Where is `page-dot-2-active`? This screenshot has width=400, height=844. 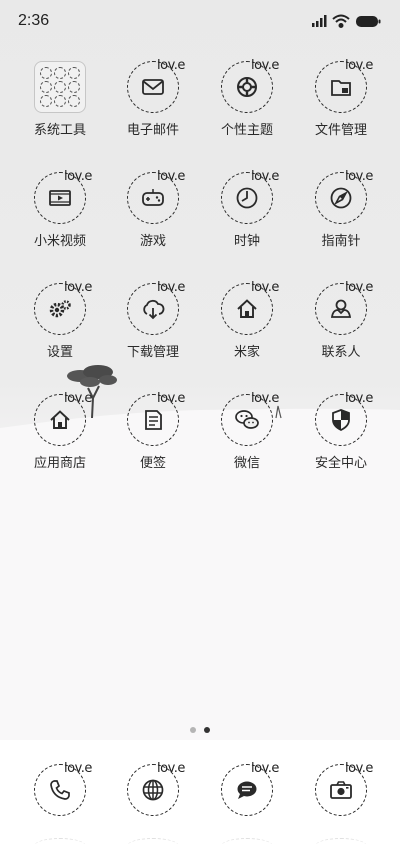
page-dot-2-active is located at coordinates (207, 730).